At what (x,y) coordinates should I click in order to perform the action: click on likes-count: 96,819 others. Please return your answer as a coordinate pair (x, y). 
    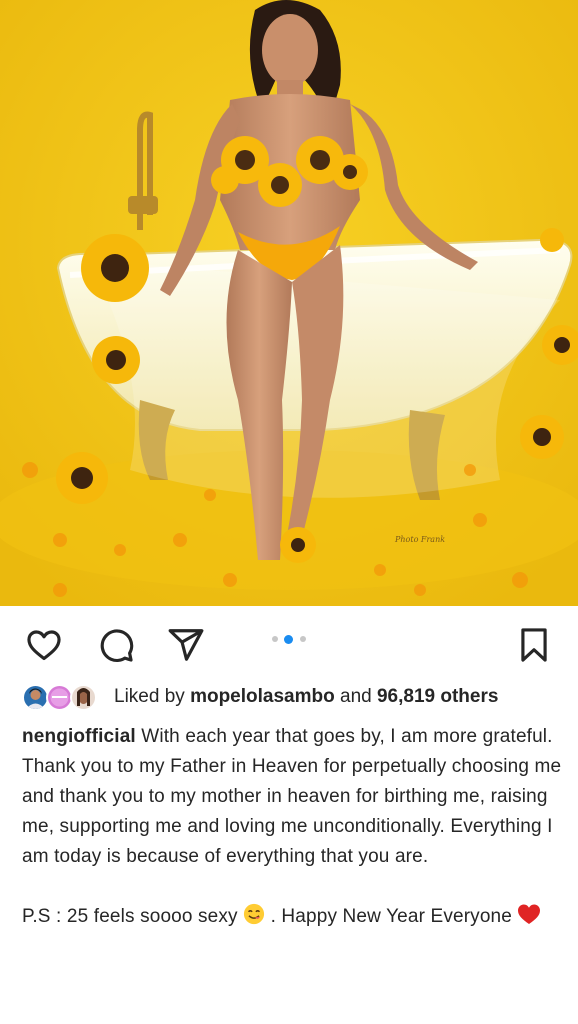
    Looking at the image, I should click on (437, 696).